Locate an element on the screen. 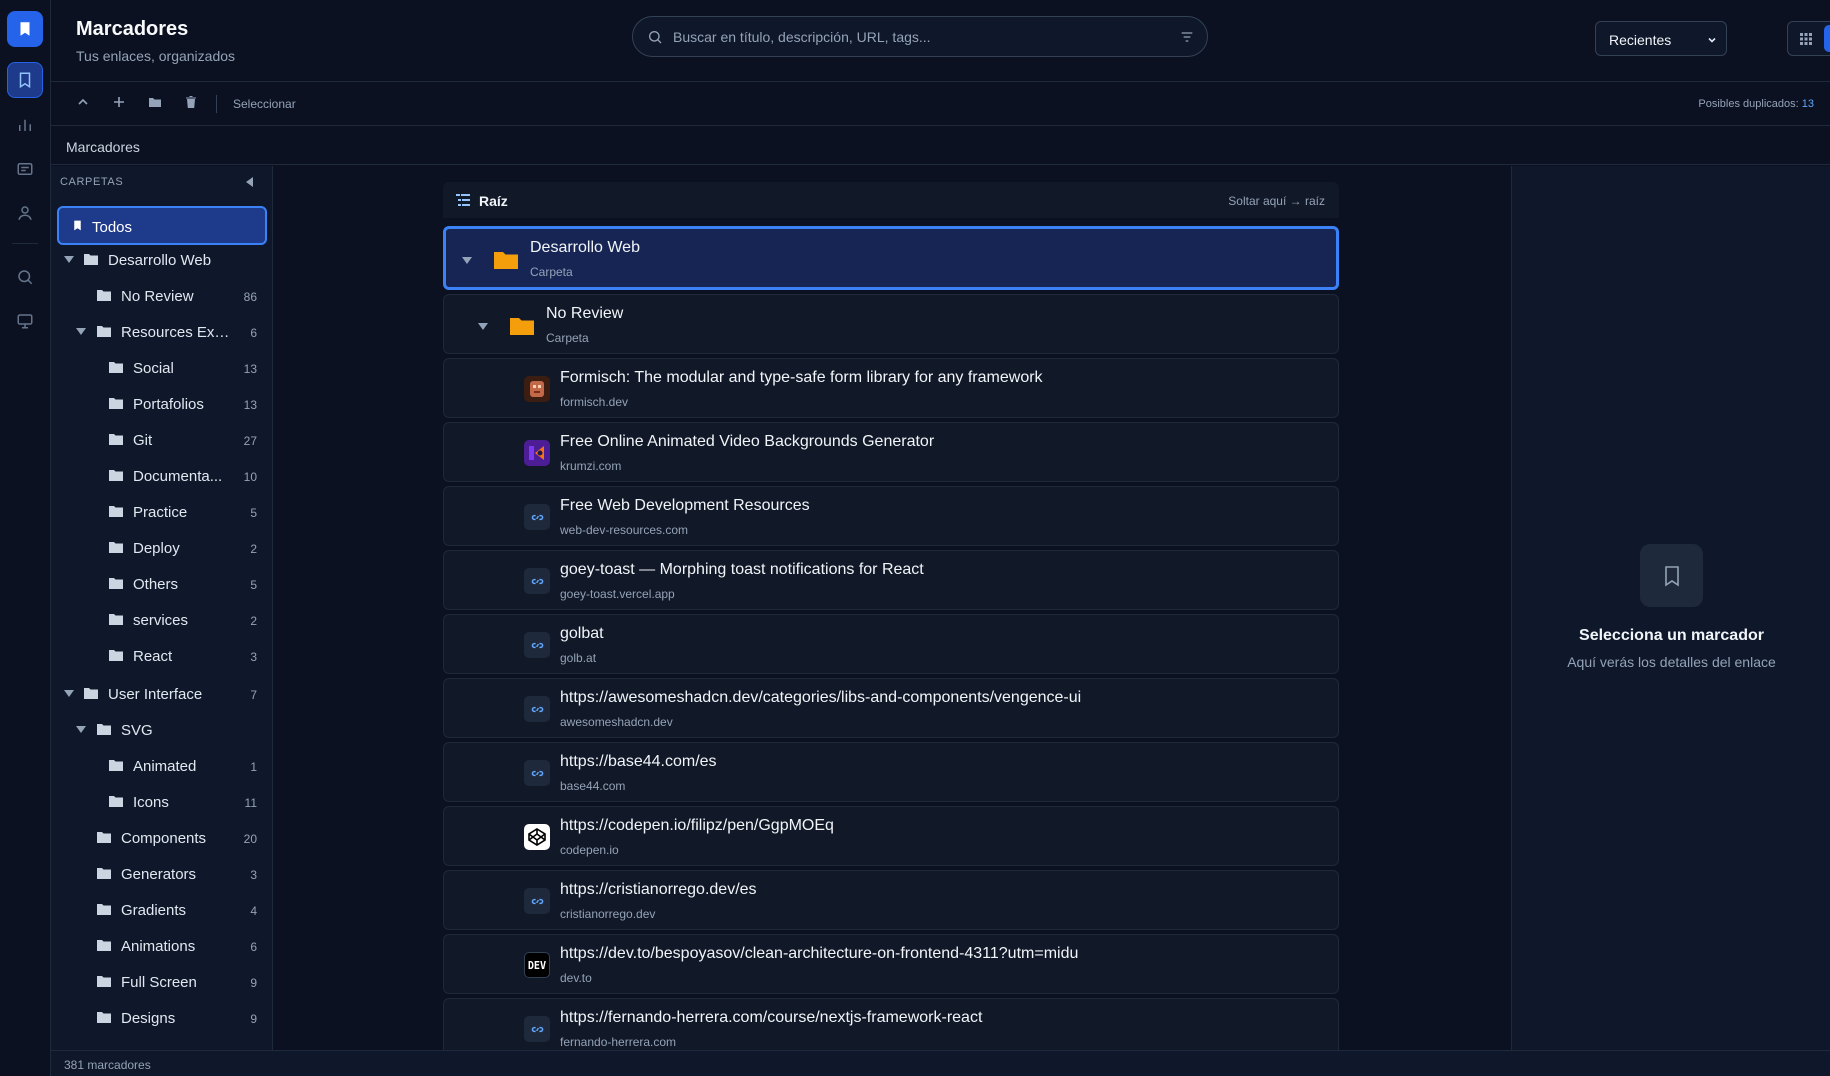  sidebar-folder-git: Git 27 is located at coordinates (161, 440).